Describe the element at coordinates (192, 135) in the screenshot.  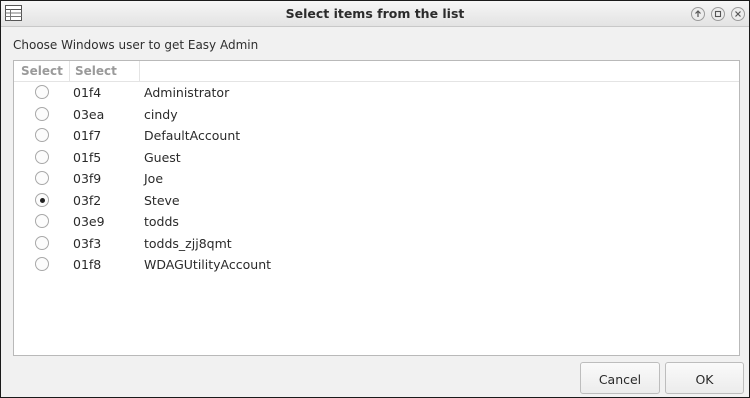
I see `user-name: DefaultAccount` at that location.